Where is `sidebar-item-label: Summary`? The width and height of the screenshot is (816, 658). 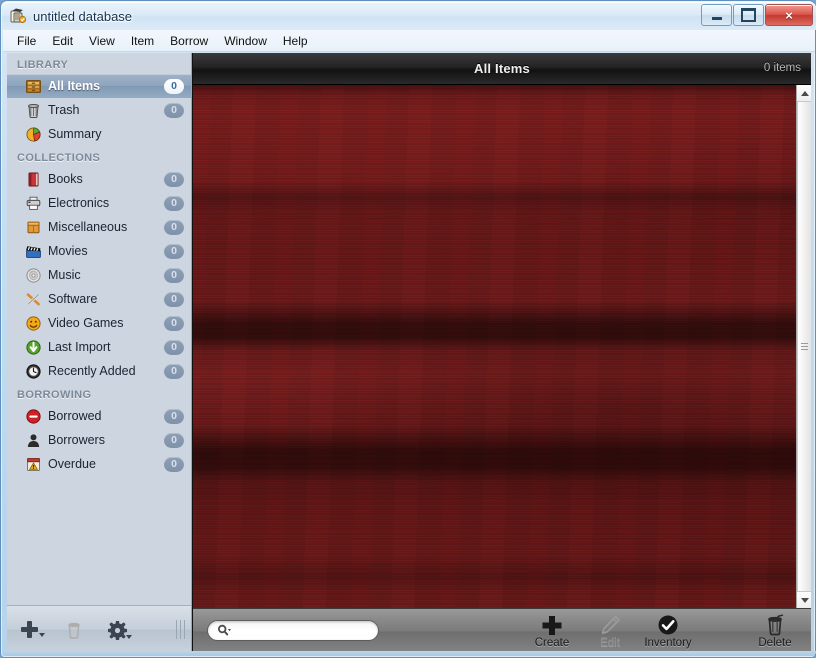
sidebar-item-label: Summary is located at coordinates (75, 134).